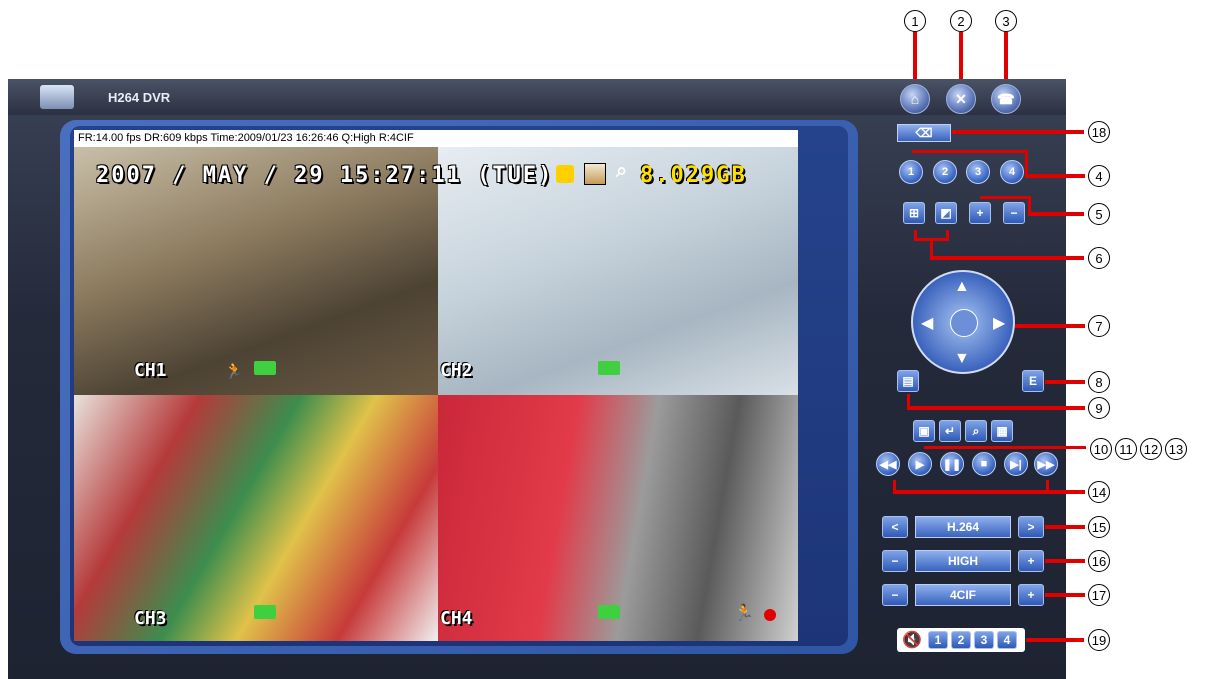 The width and height of the screenshot is (1229, 679). I want to click on home-icon: ⌂, so click(915, 99).